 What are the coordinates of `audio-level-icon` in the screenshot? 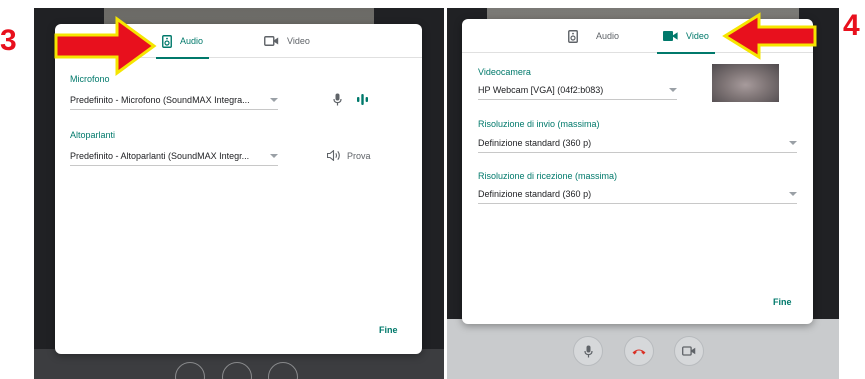 It's located at (362, 99).